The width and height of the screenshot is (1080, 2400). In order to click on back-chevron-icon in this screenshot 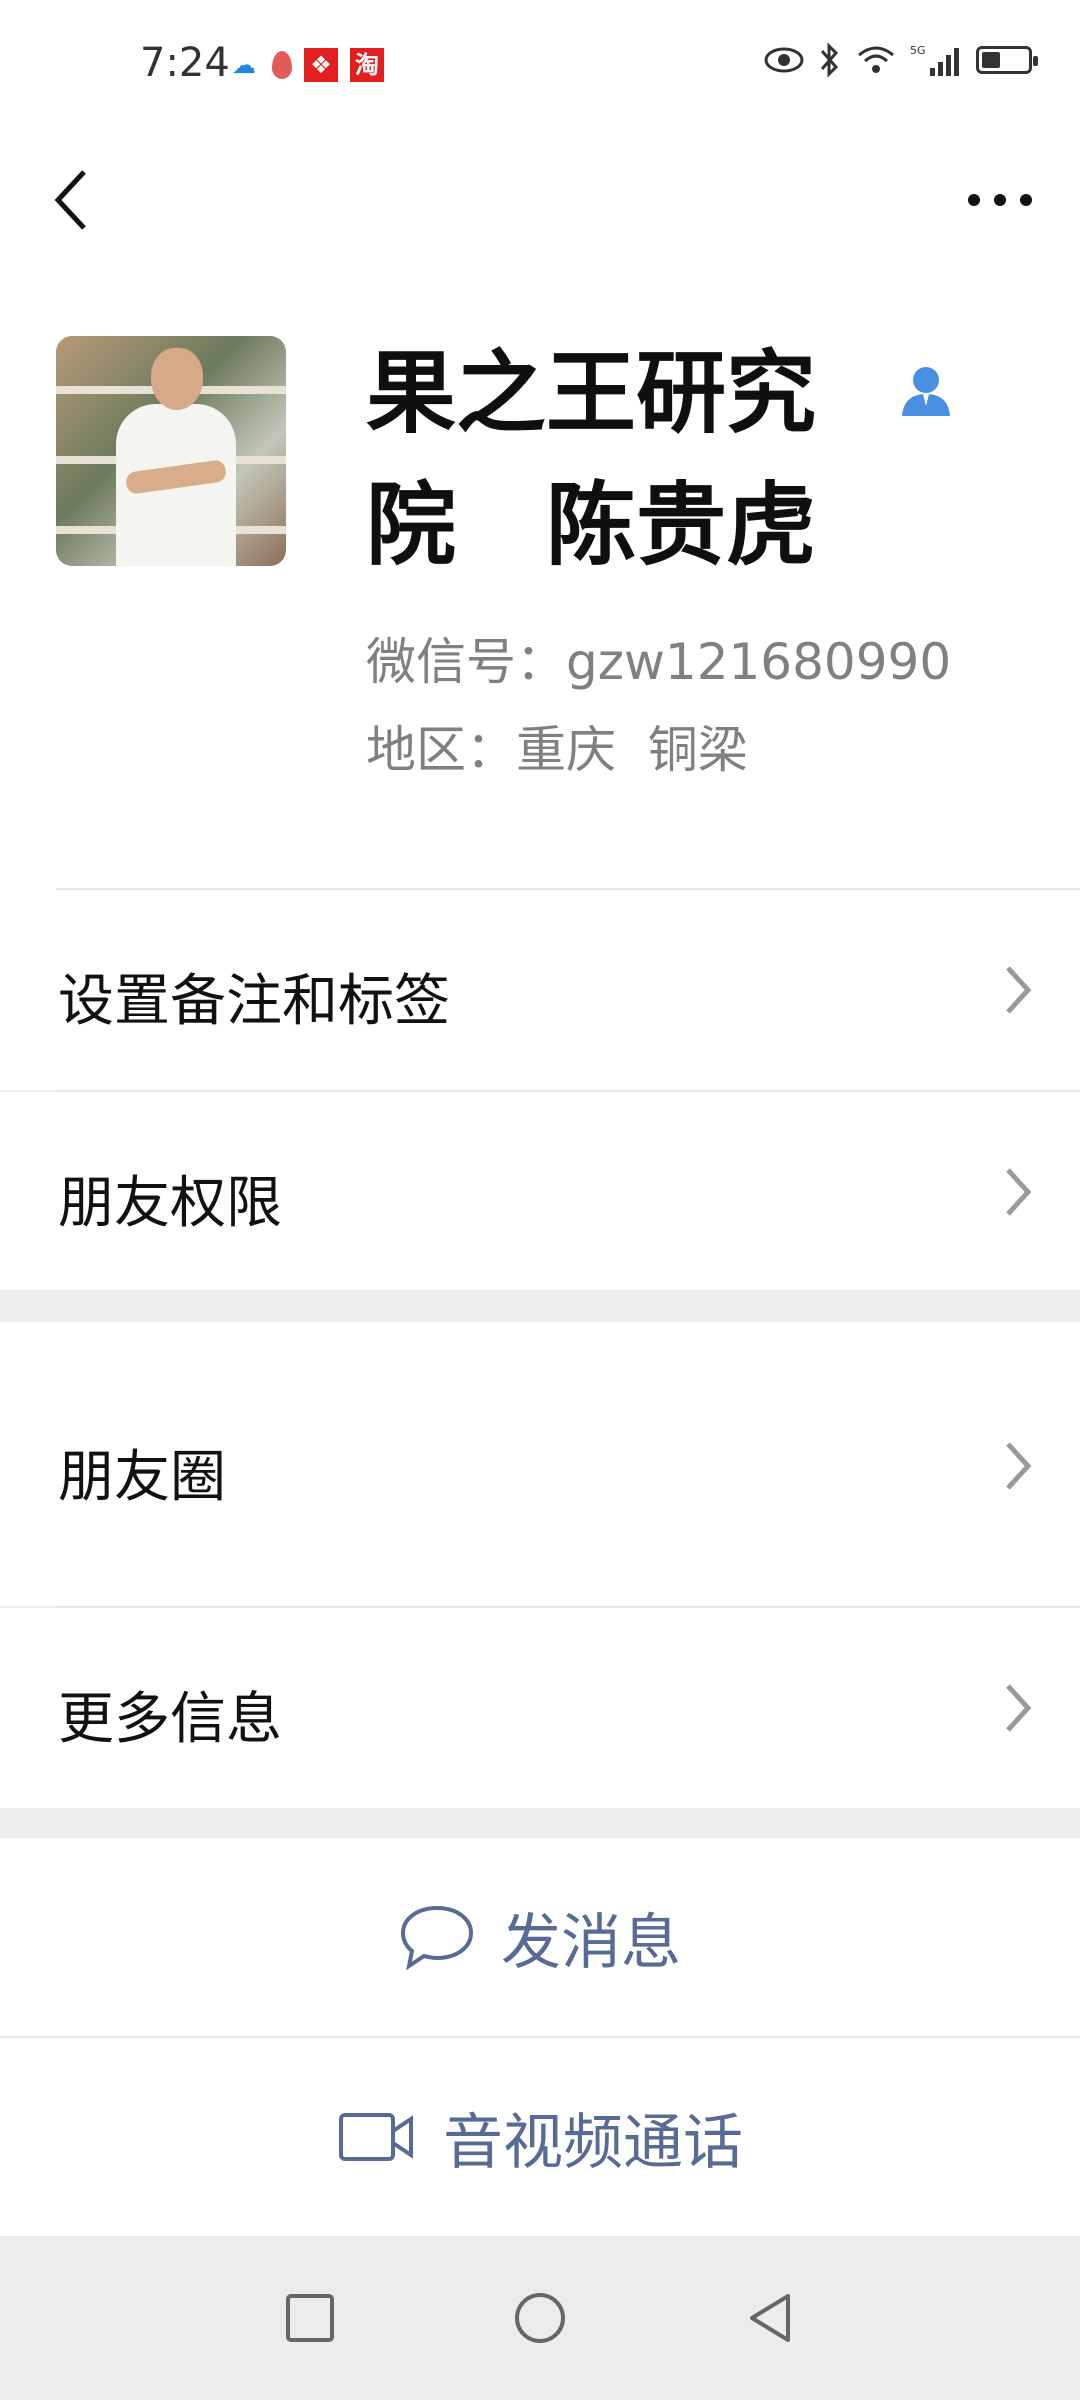, I will do `click(70, 200)`.